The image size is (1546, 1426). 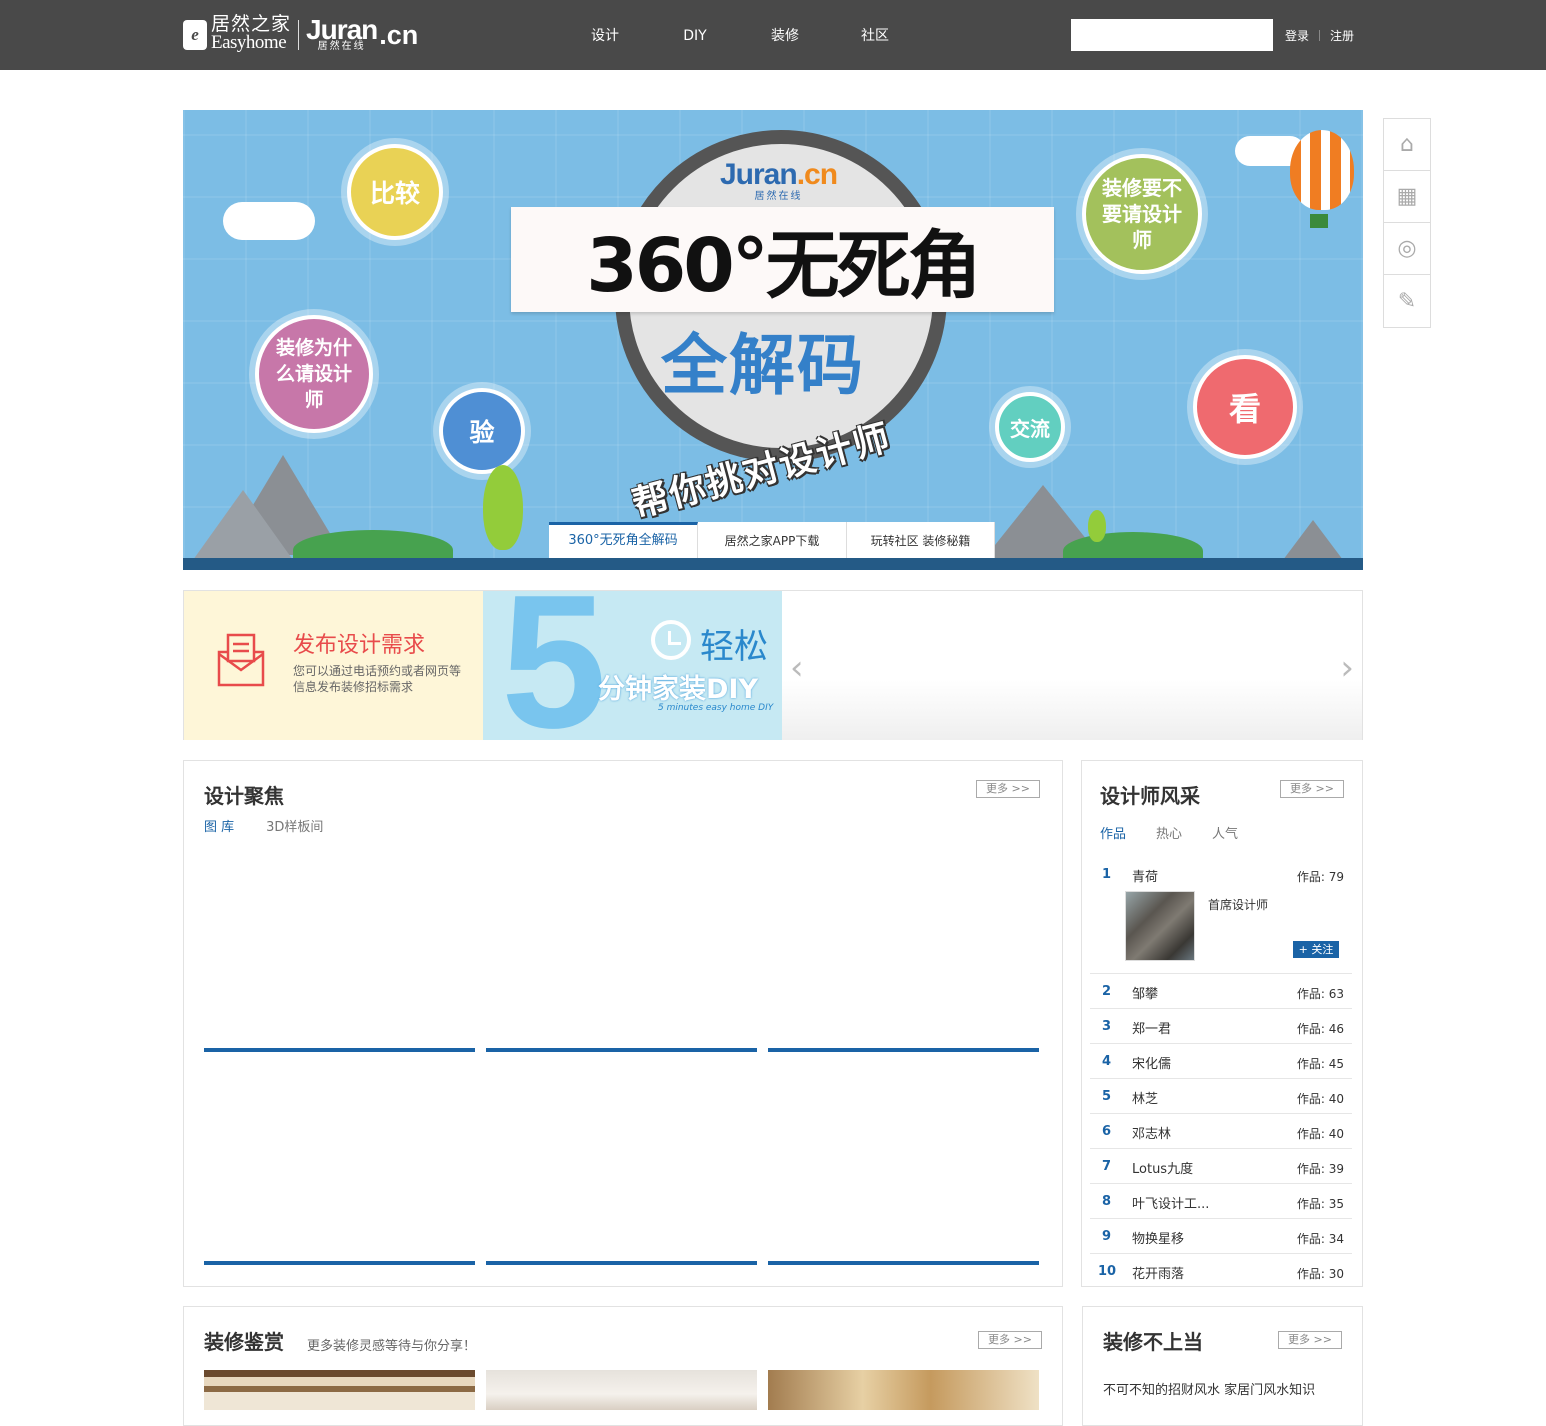 What do you see at coordinates (1151, 1132) in the screenshot?
I see `designer-name: 邓志林` at bounding box center [1151, 1132].